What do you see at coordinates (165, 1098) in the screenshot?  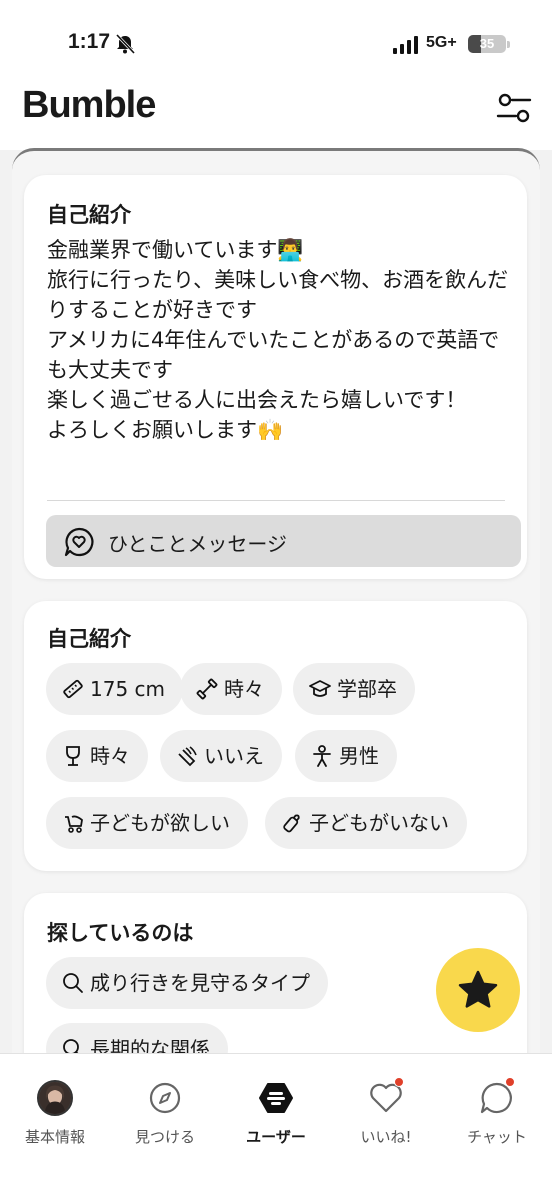 I see `compass-icon` at bounding box center [165, 1098].